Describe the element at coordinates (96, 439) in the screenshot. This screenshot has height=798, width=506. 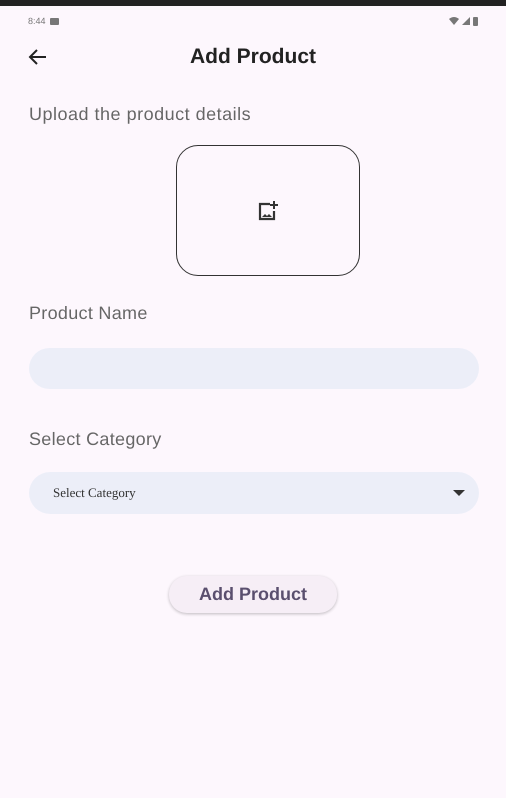
I see `field-label: Select Category` at that location.